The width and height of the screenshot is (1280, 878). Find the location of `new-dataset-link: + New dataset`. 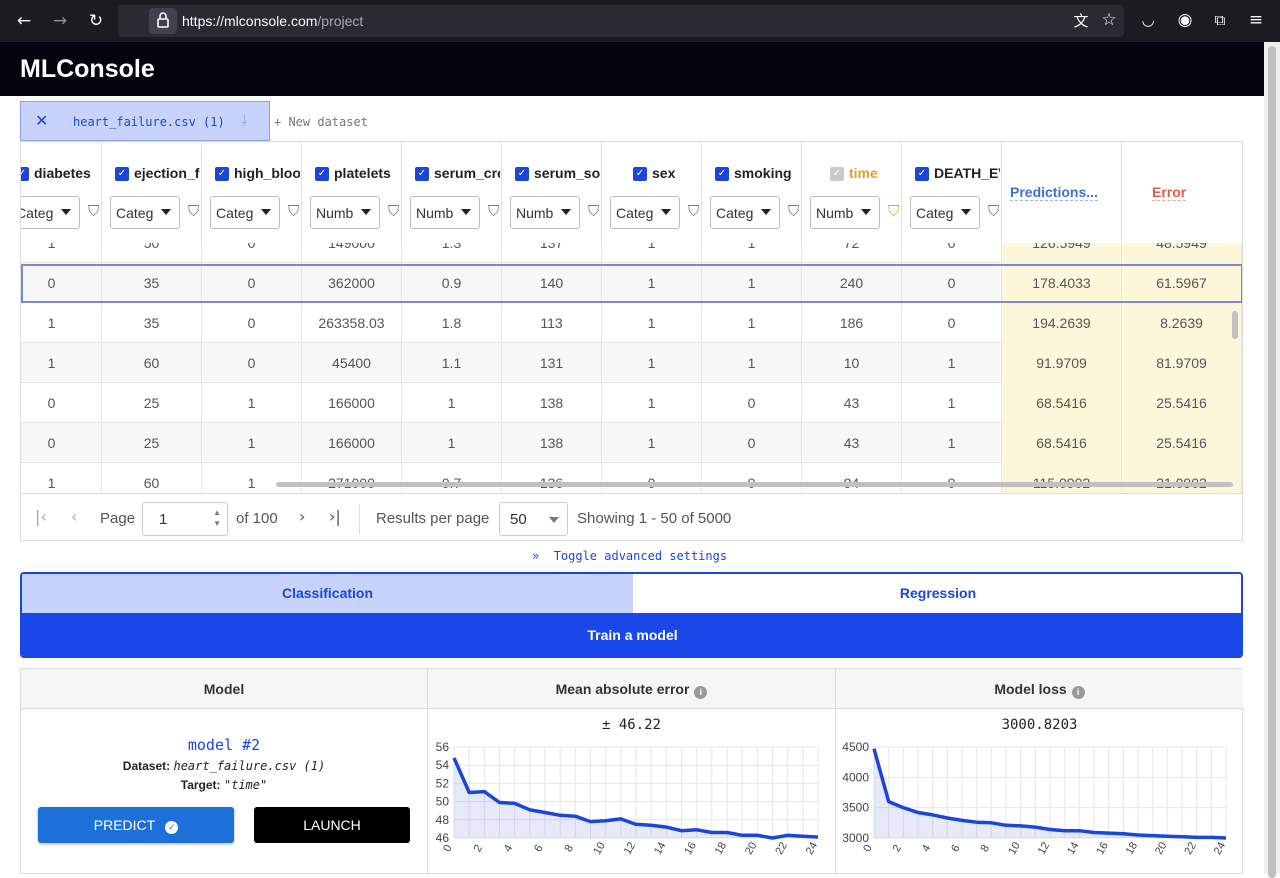

new-dataset-link: + New dataset is located at coordinates (321, 122).